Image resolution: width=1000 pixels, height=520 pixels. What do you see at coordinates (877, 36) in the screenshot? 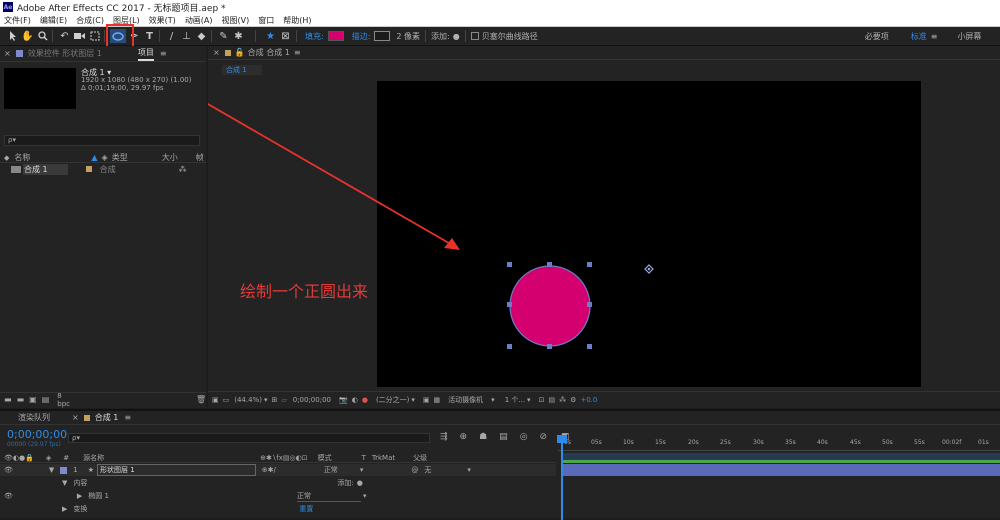
I see `workspace-essentials: 必要项` at bounding box center [877, 36].